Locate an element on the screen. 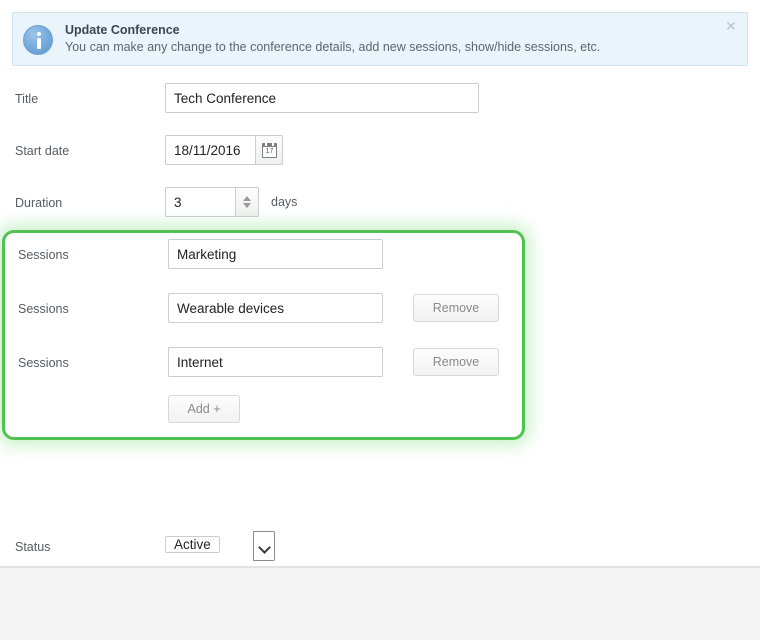  status-select: Active is located at coordinates (220, 546).